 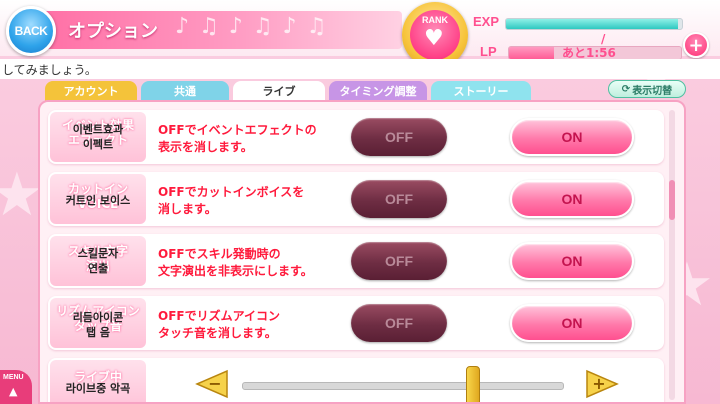 I want to click on plus-sign: +, so click(x=598, y=383).